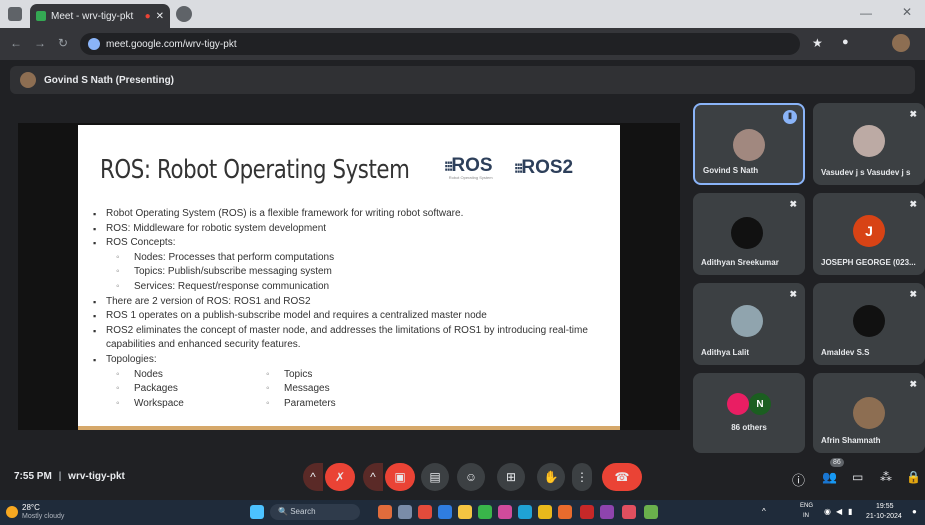 The height and width of the screenshot is (525, 925). Describe the element at coordinates (749, 144) in the screenshot. I see `participant-tile: ⦀ Govind S Nath` at that location.